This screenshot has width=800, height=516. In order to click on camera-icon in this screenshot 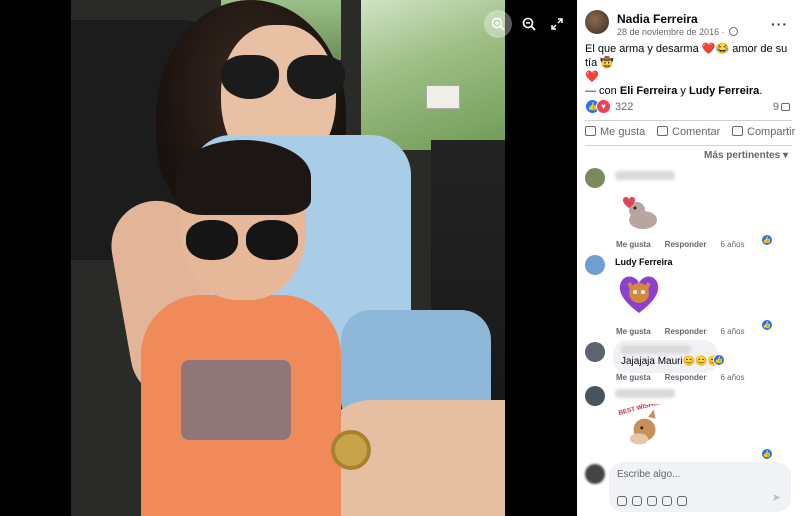, I will do `click(652, 501)`.